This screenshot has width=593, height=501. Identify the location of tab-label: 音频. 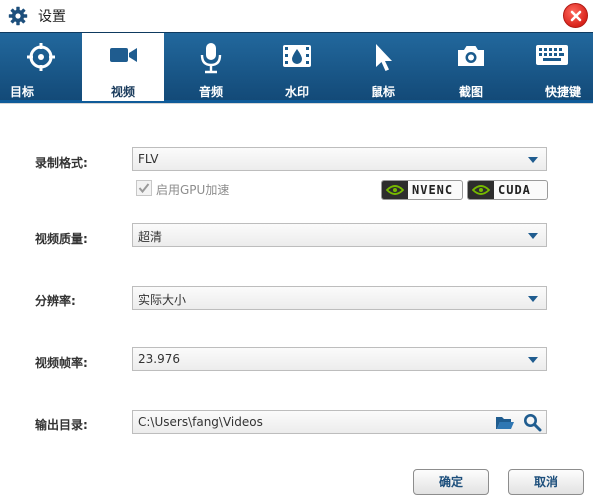
(210, 92).